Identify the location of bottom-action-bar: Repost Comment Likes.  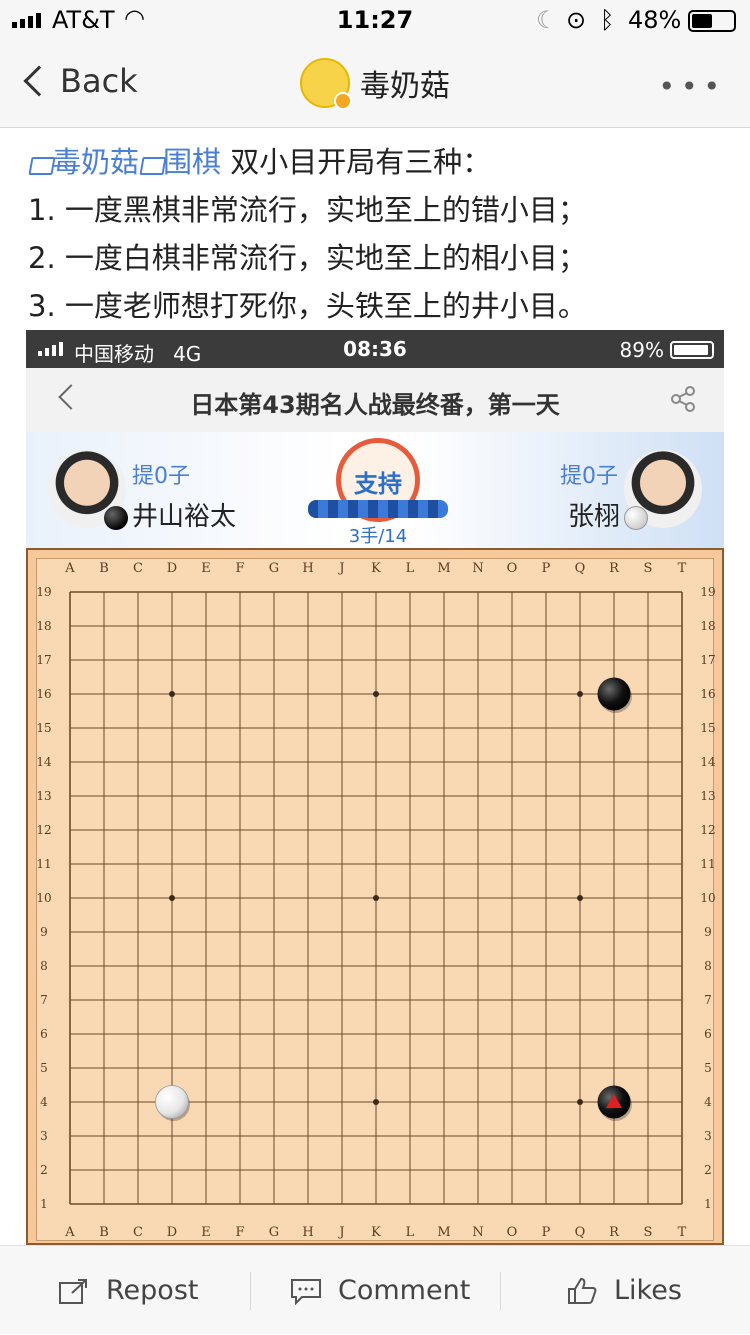
(375, 1289).